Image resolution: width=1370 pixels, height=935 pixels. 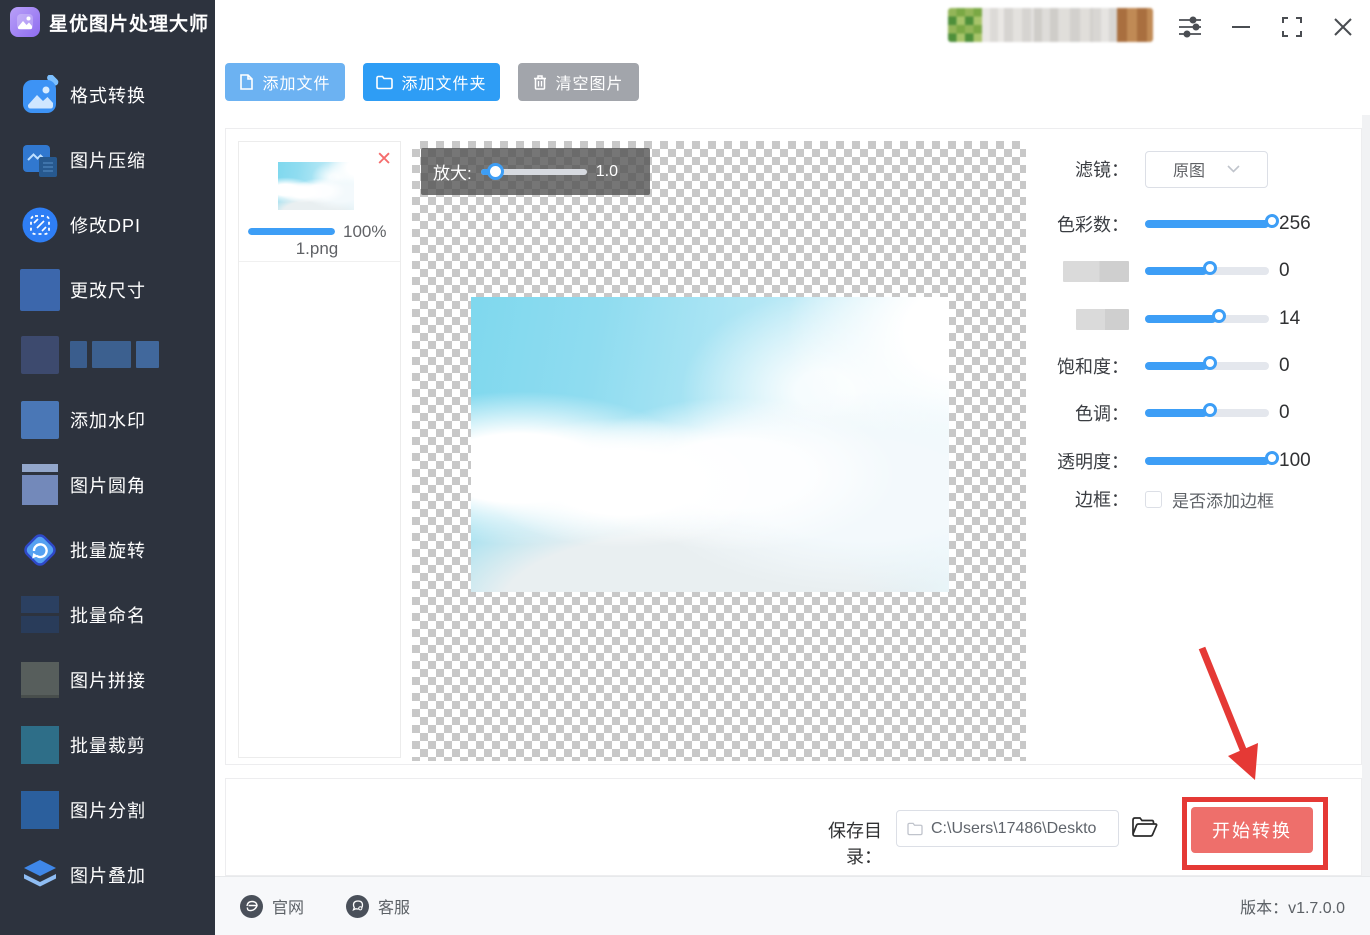 What do you see at coordinates (855, 844) in the screenshot?
I see `save-dir-label: 保存目录：` at bounding box center [855, 844].